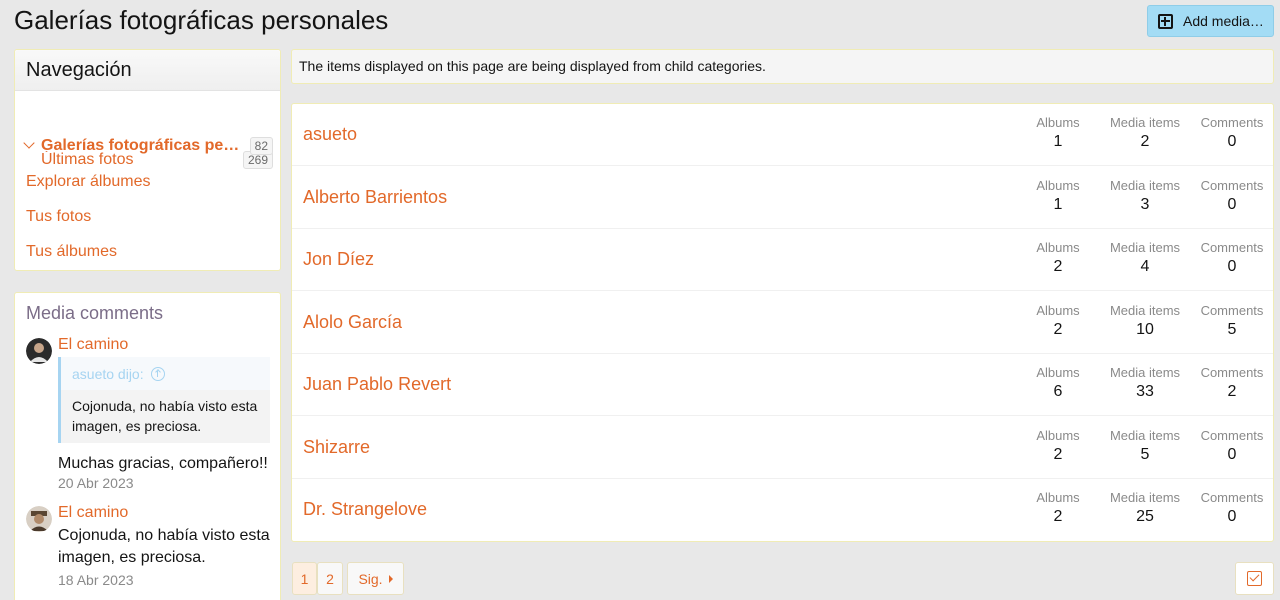 Image resolution: width=1280 pixels, height=600 pixels. What do you see at coordinates (1145, 391) in the screenshot?
I see `stat-value: 33` at bounding box center [1145, 391].